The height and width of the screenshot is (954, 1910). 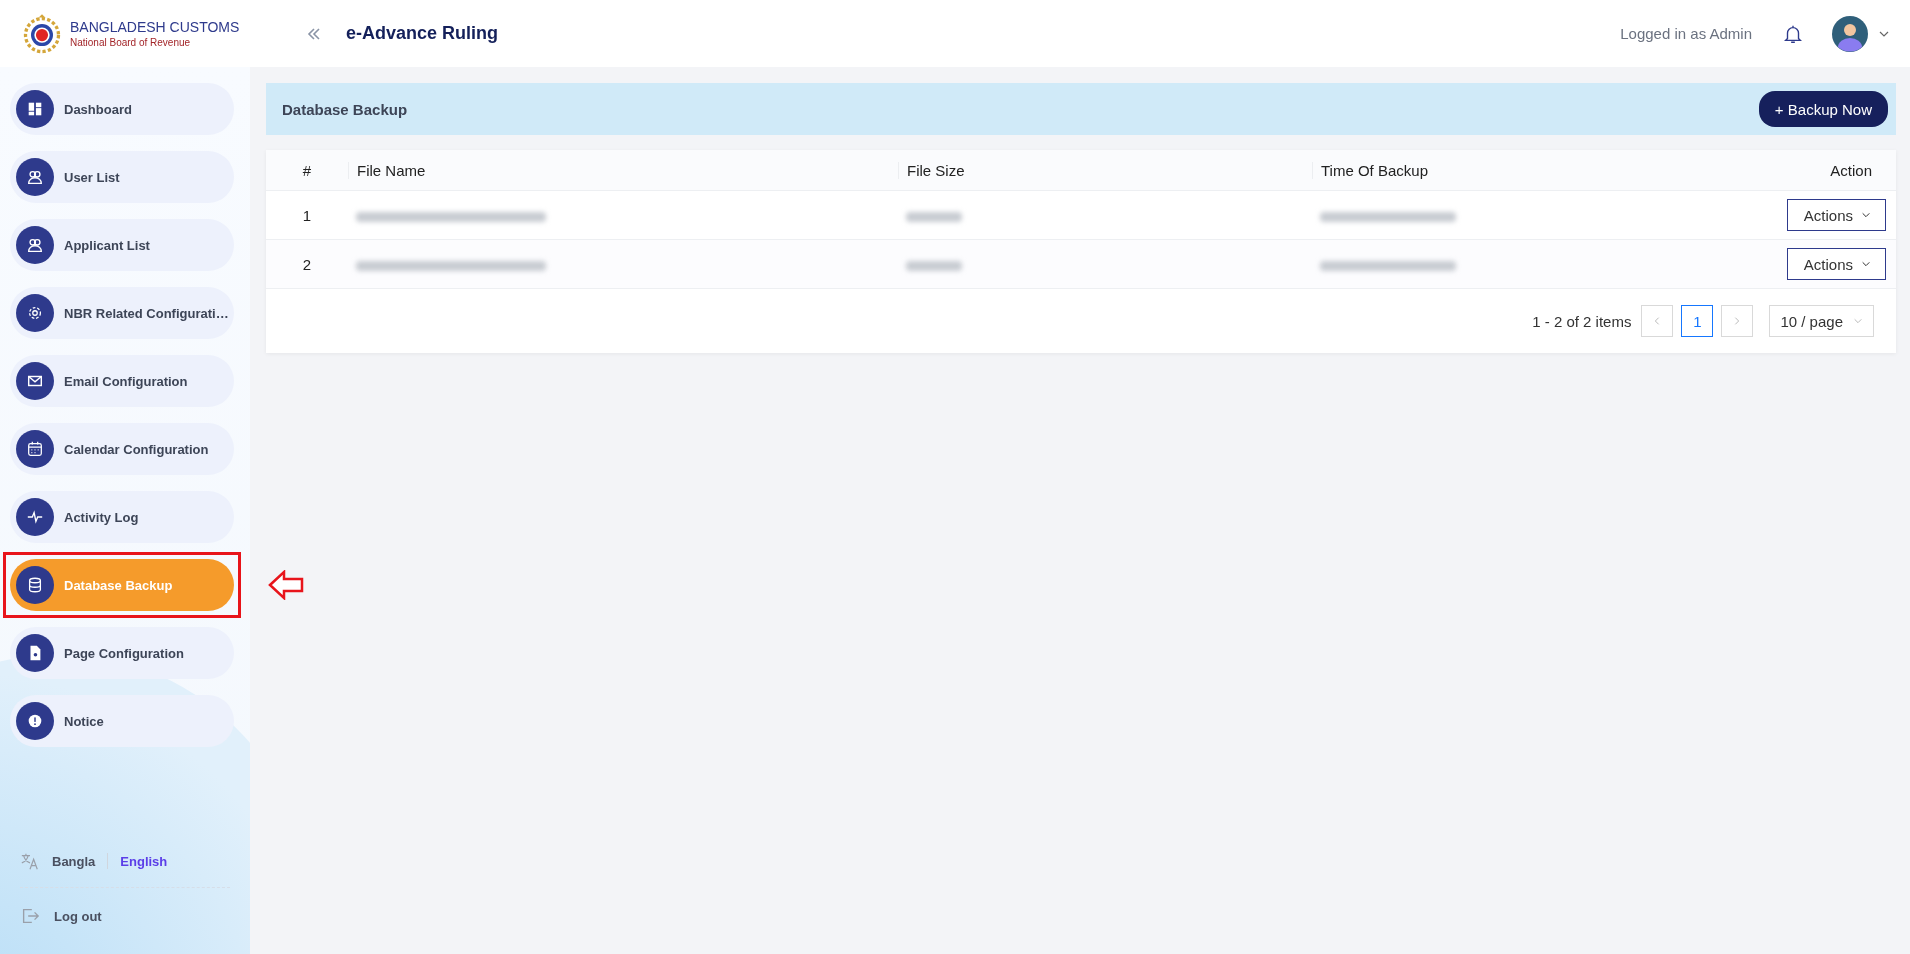 I want to click on brand-subtitle: National Board of Revenue, so click(x=131, y=42).